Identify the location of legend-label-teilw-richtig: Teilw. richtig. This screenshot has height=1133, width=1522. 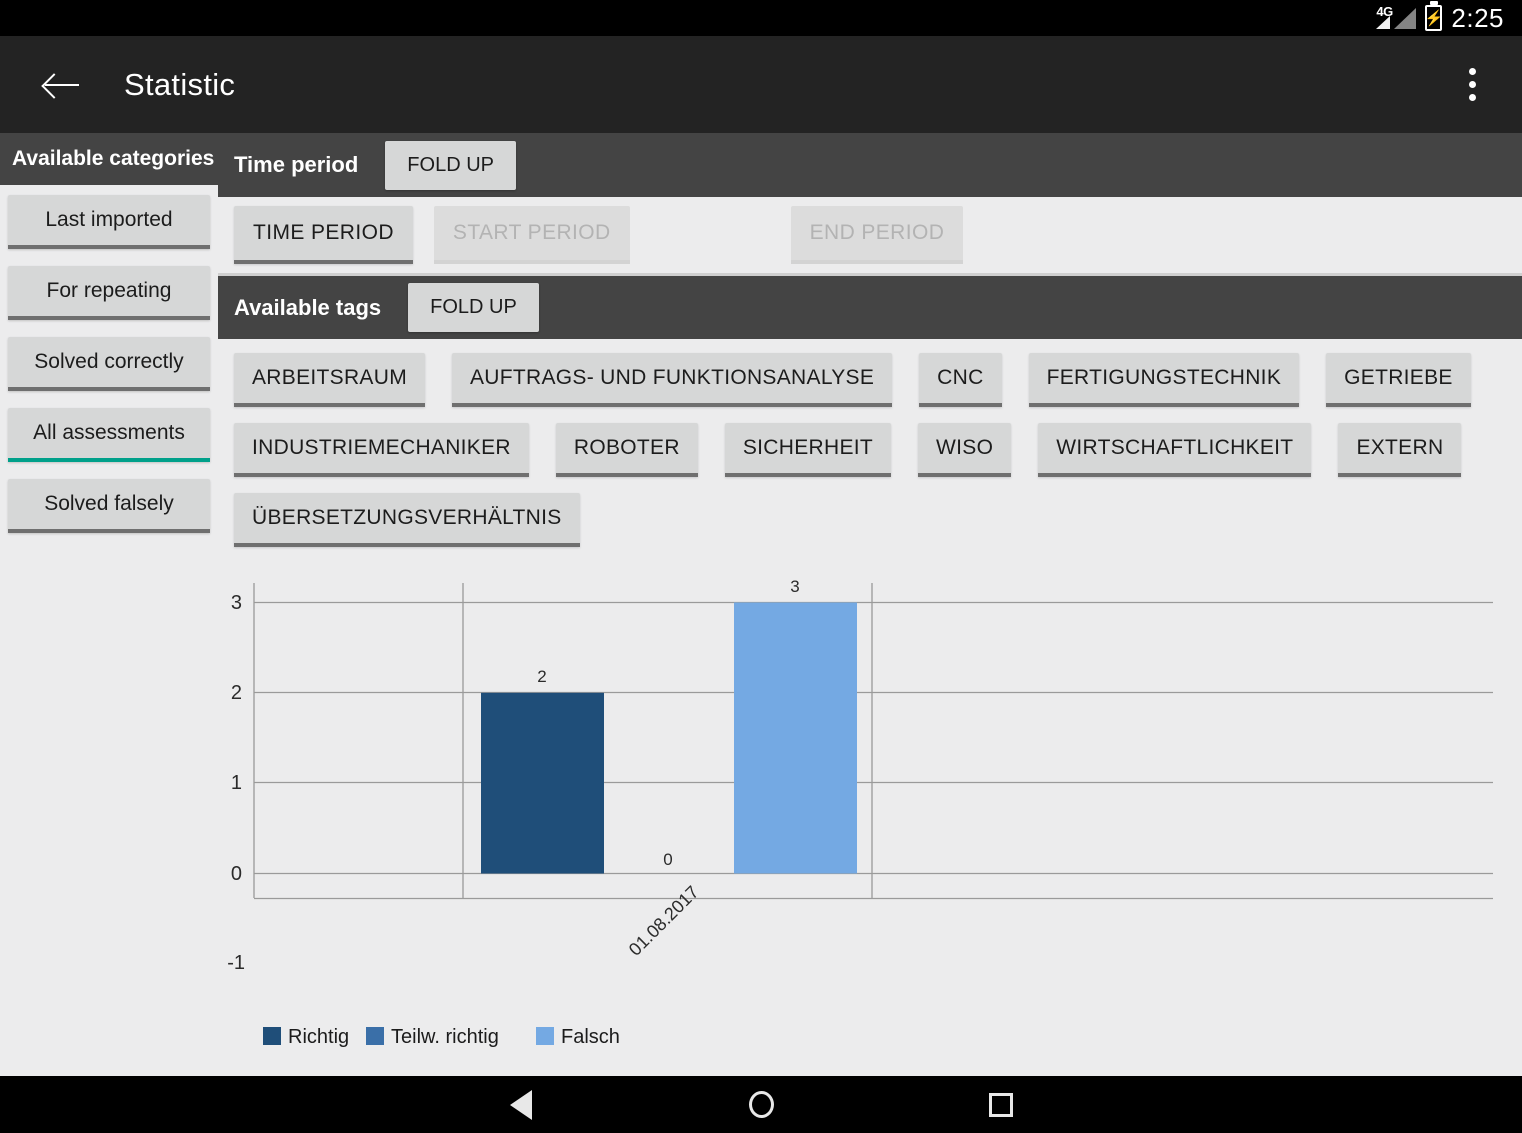
(445, 1037).